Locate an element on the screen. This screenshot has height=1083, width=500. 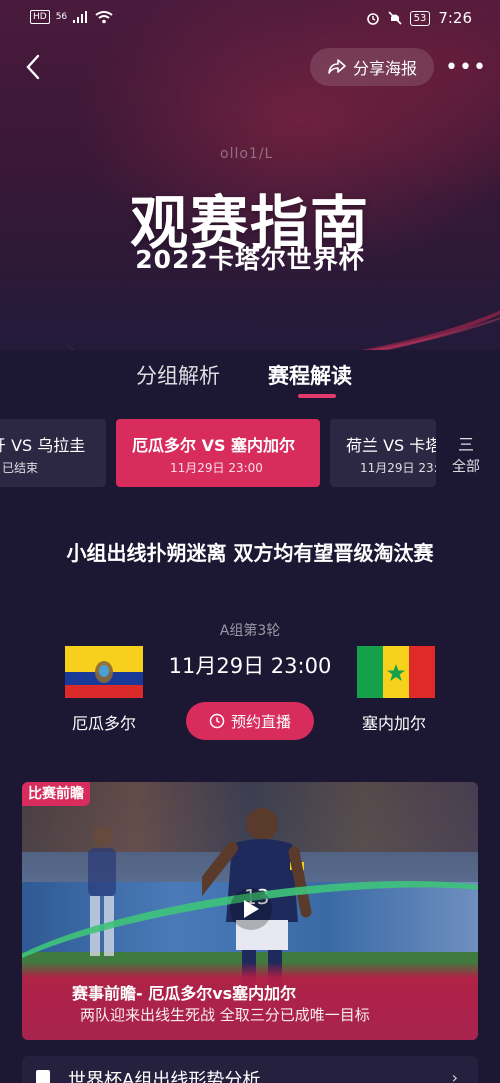
tab-bar: 分组解析 赛程解读 is located at coordinates (250, 380).